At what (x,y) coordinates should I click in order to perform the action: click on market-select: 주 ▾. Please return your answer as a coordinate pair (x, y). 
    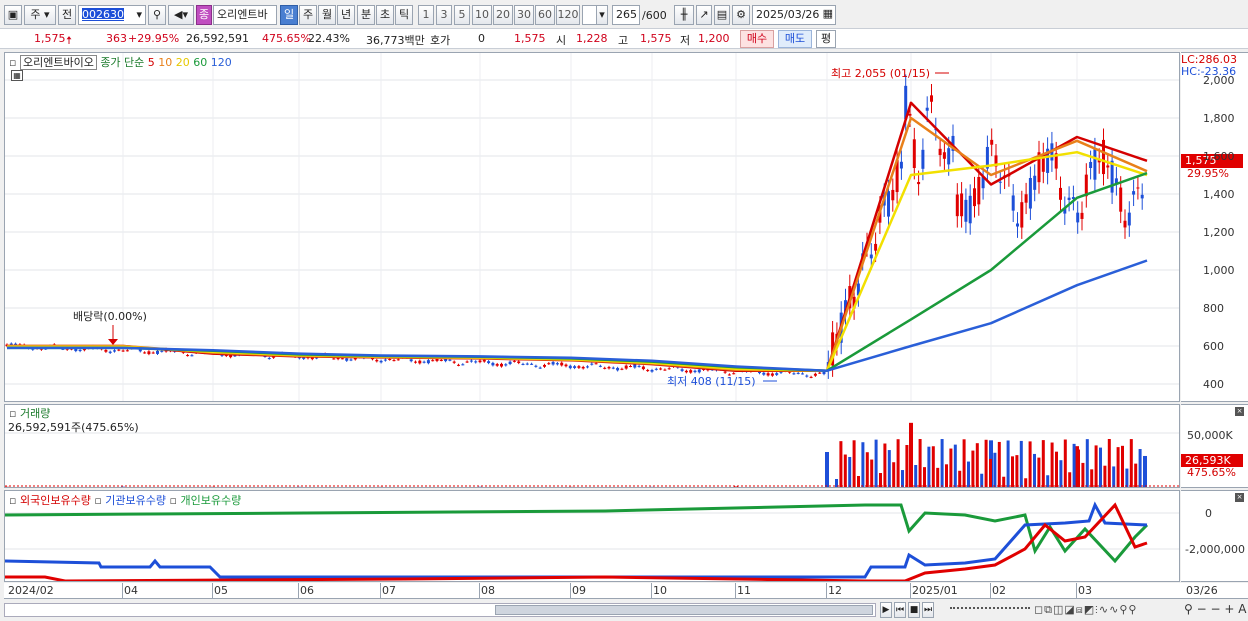
    Looking at the image, I should click on (40, 15).